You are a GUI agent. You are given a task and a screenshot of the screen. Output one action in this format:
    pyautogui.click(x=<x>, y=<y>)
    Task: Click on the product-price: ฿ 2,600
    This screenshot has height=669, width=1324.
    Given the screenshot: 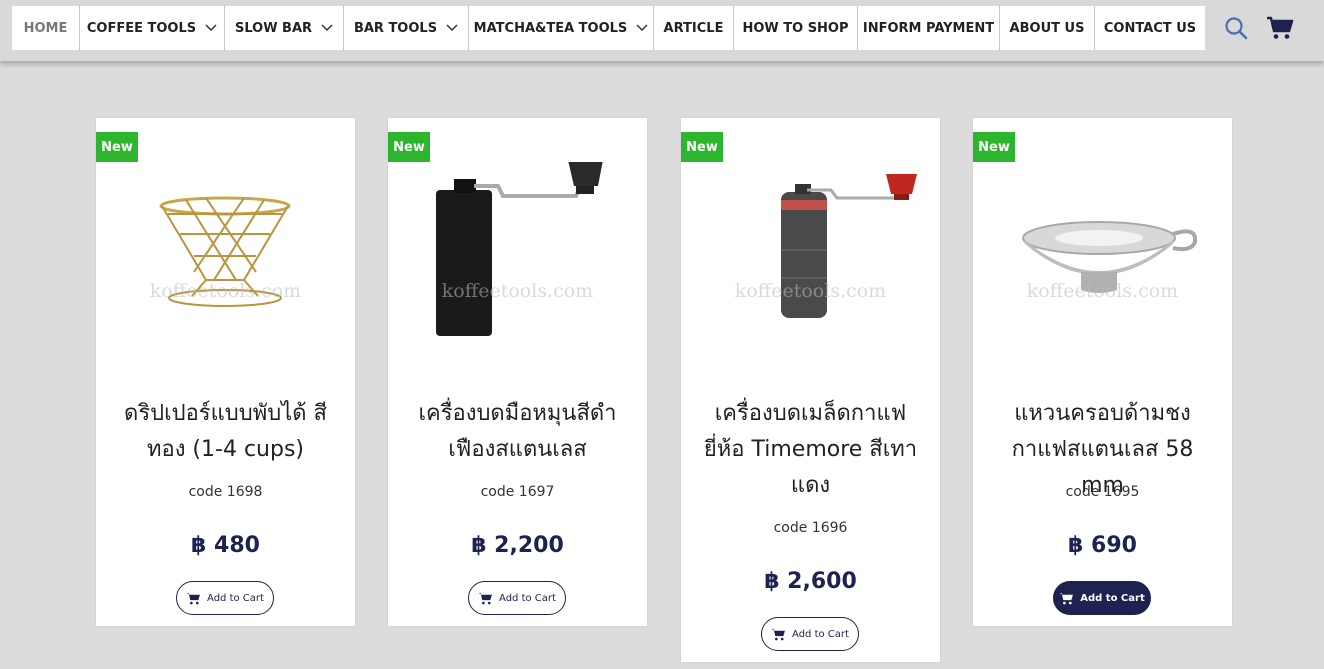 What is the action you would take?
    pyautogui.click(x=810, y=581)
    